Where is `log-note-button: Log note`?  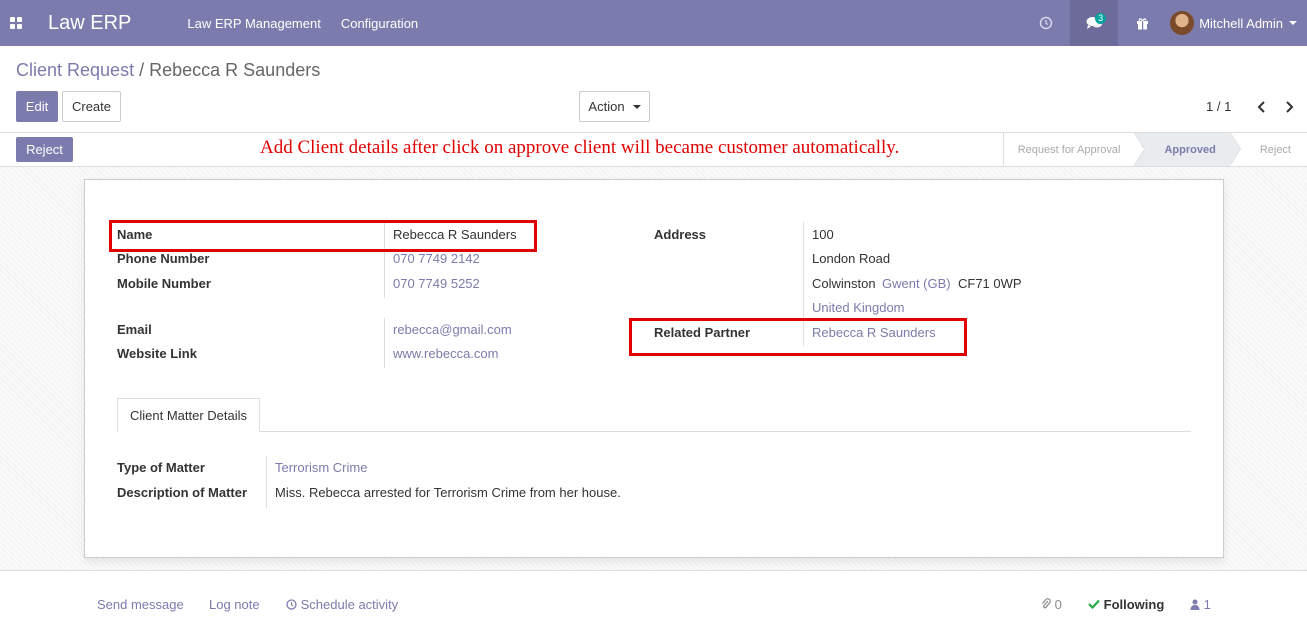 log-note-button: Log note is located at coordinates (234, 604).